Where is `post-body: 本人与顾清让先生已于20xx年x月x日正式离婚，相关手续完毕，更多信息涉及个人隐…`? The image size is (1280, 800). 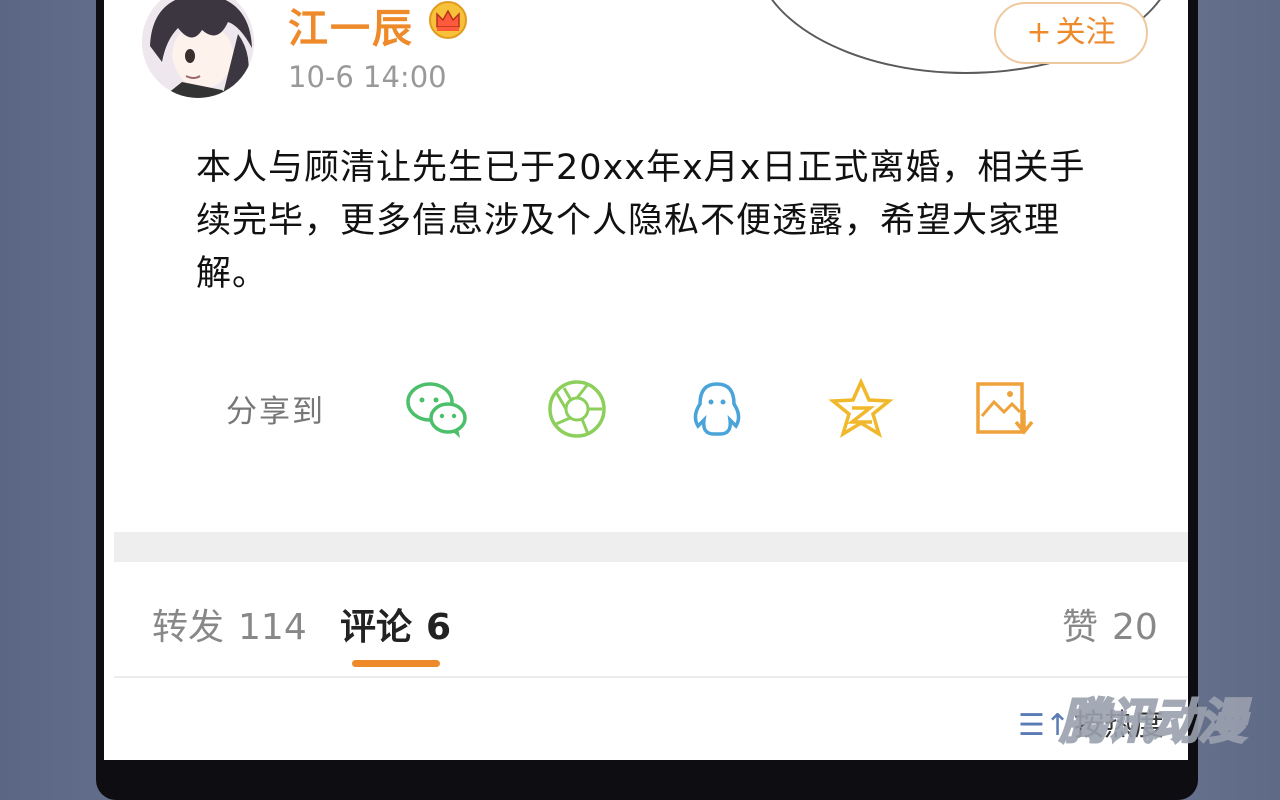
post-body: 本人与顾清让先生已于20xx年x月x日正式离婚，相关手续完毕，更多信息涉及个人隐… is located at coordinates (641, 221).